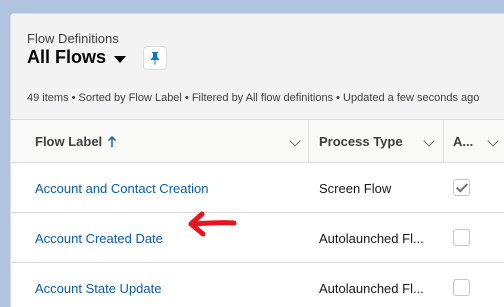 The image size is (504, 307). What do you see at coordinates (212, 224) in the screenshot?
I see `arrow-left-annotation` at bounding box center [212, 224].